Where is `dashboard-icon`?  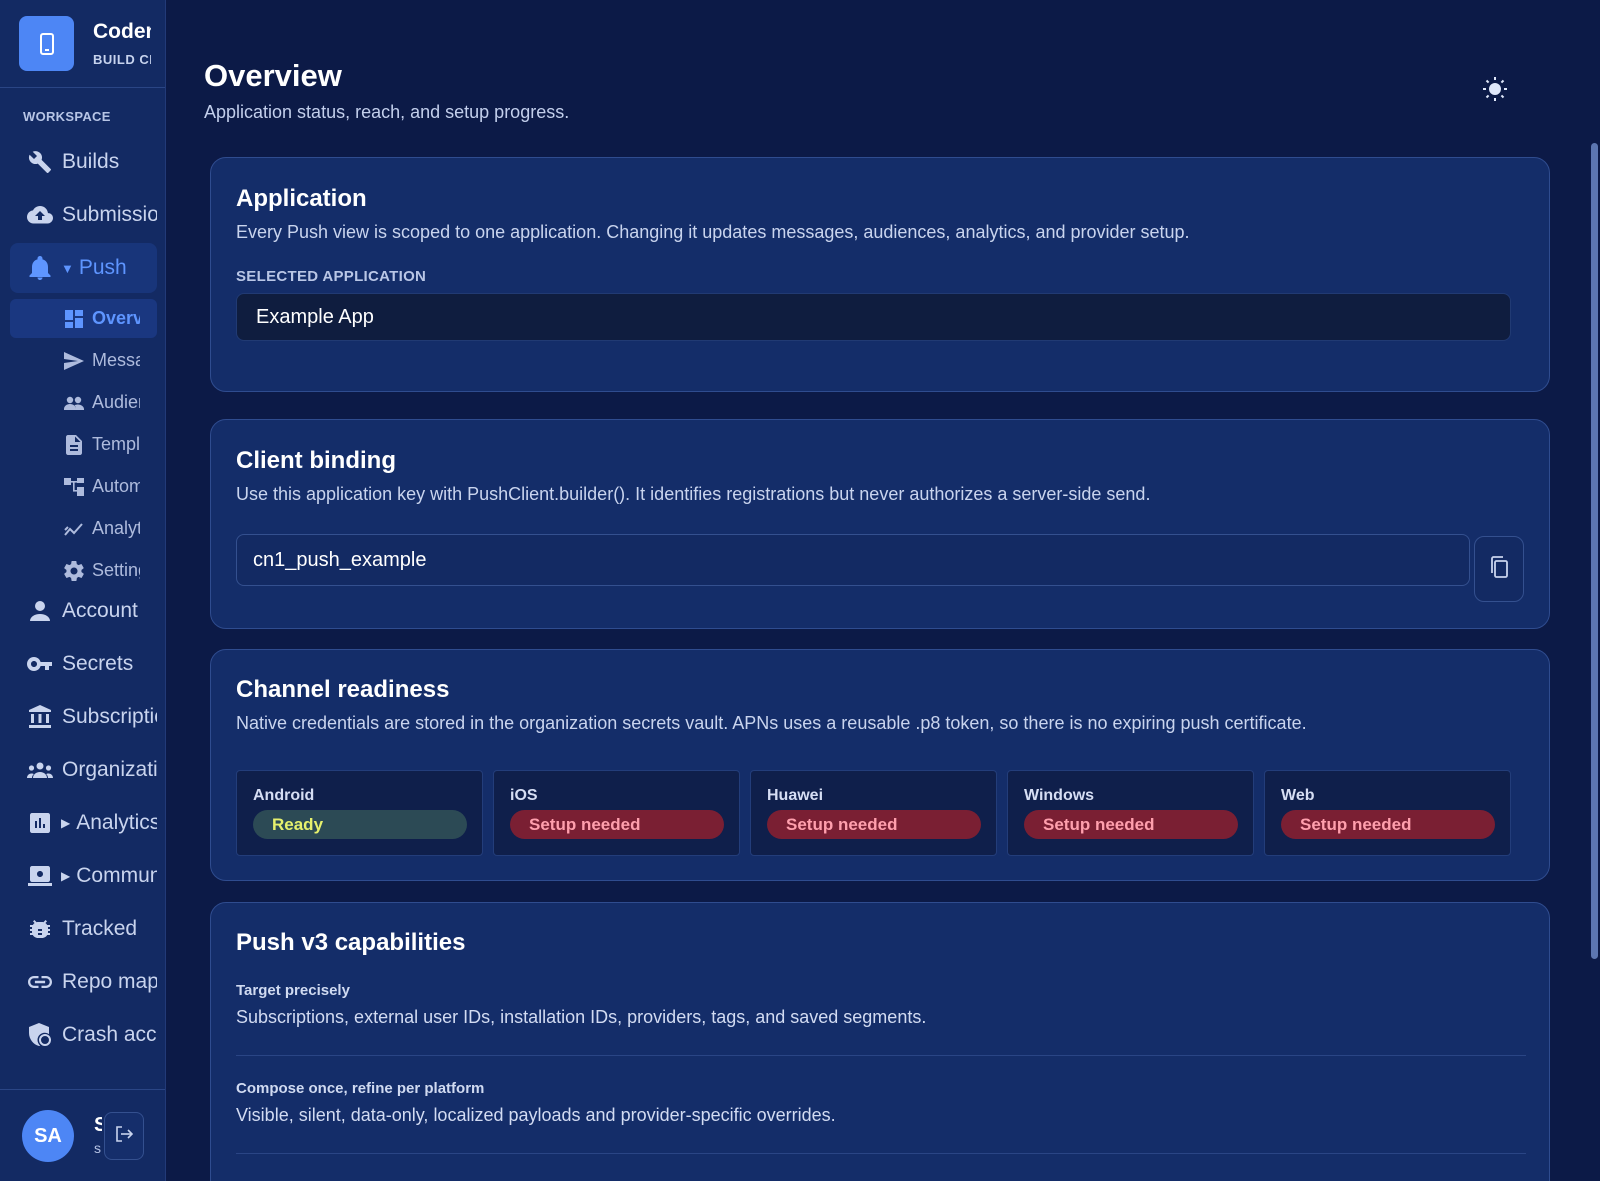 dashboard-icon is located at coordinates (74, 319).